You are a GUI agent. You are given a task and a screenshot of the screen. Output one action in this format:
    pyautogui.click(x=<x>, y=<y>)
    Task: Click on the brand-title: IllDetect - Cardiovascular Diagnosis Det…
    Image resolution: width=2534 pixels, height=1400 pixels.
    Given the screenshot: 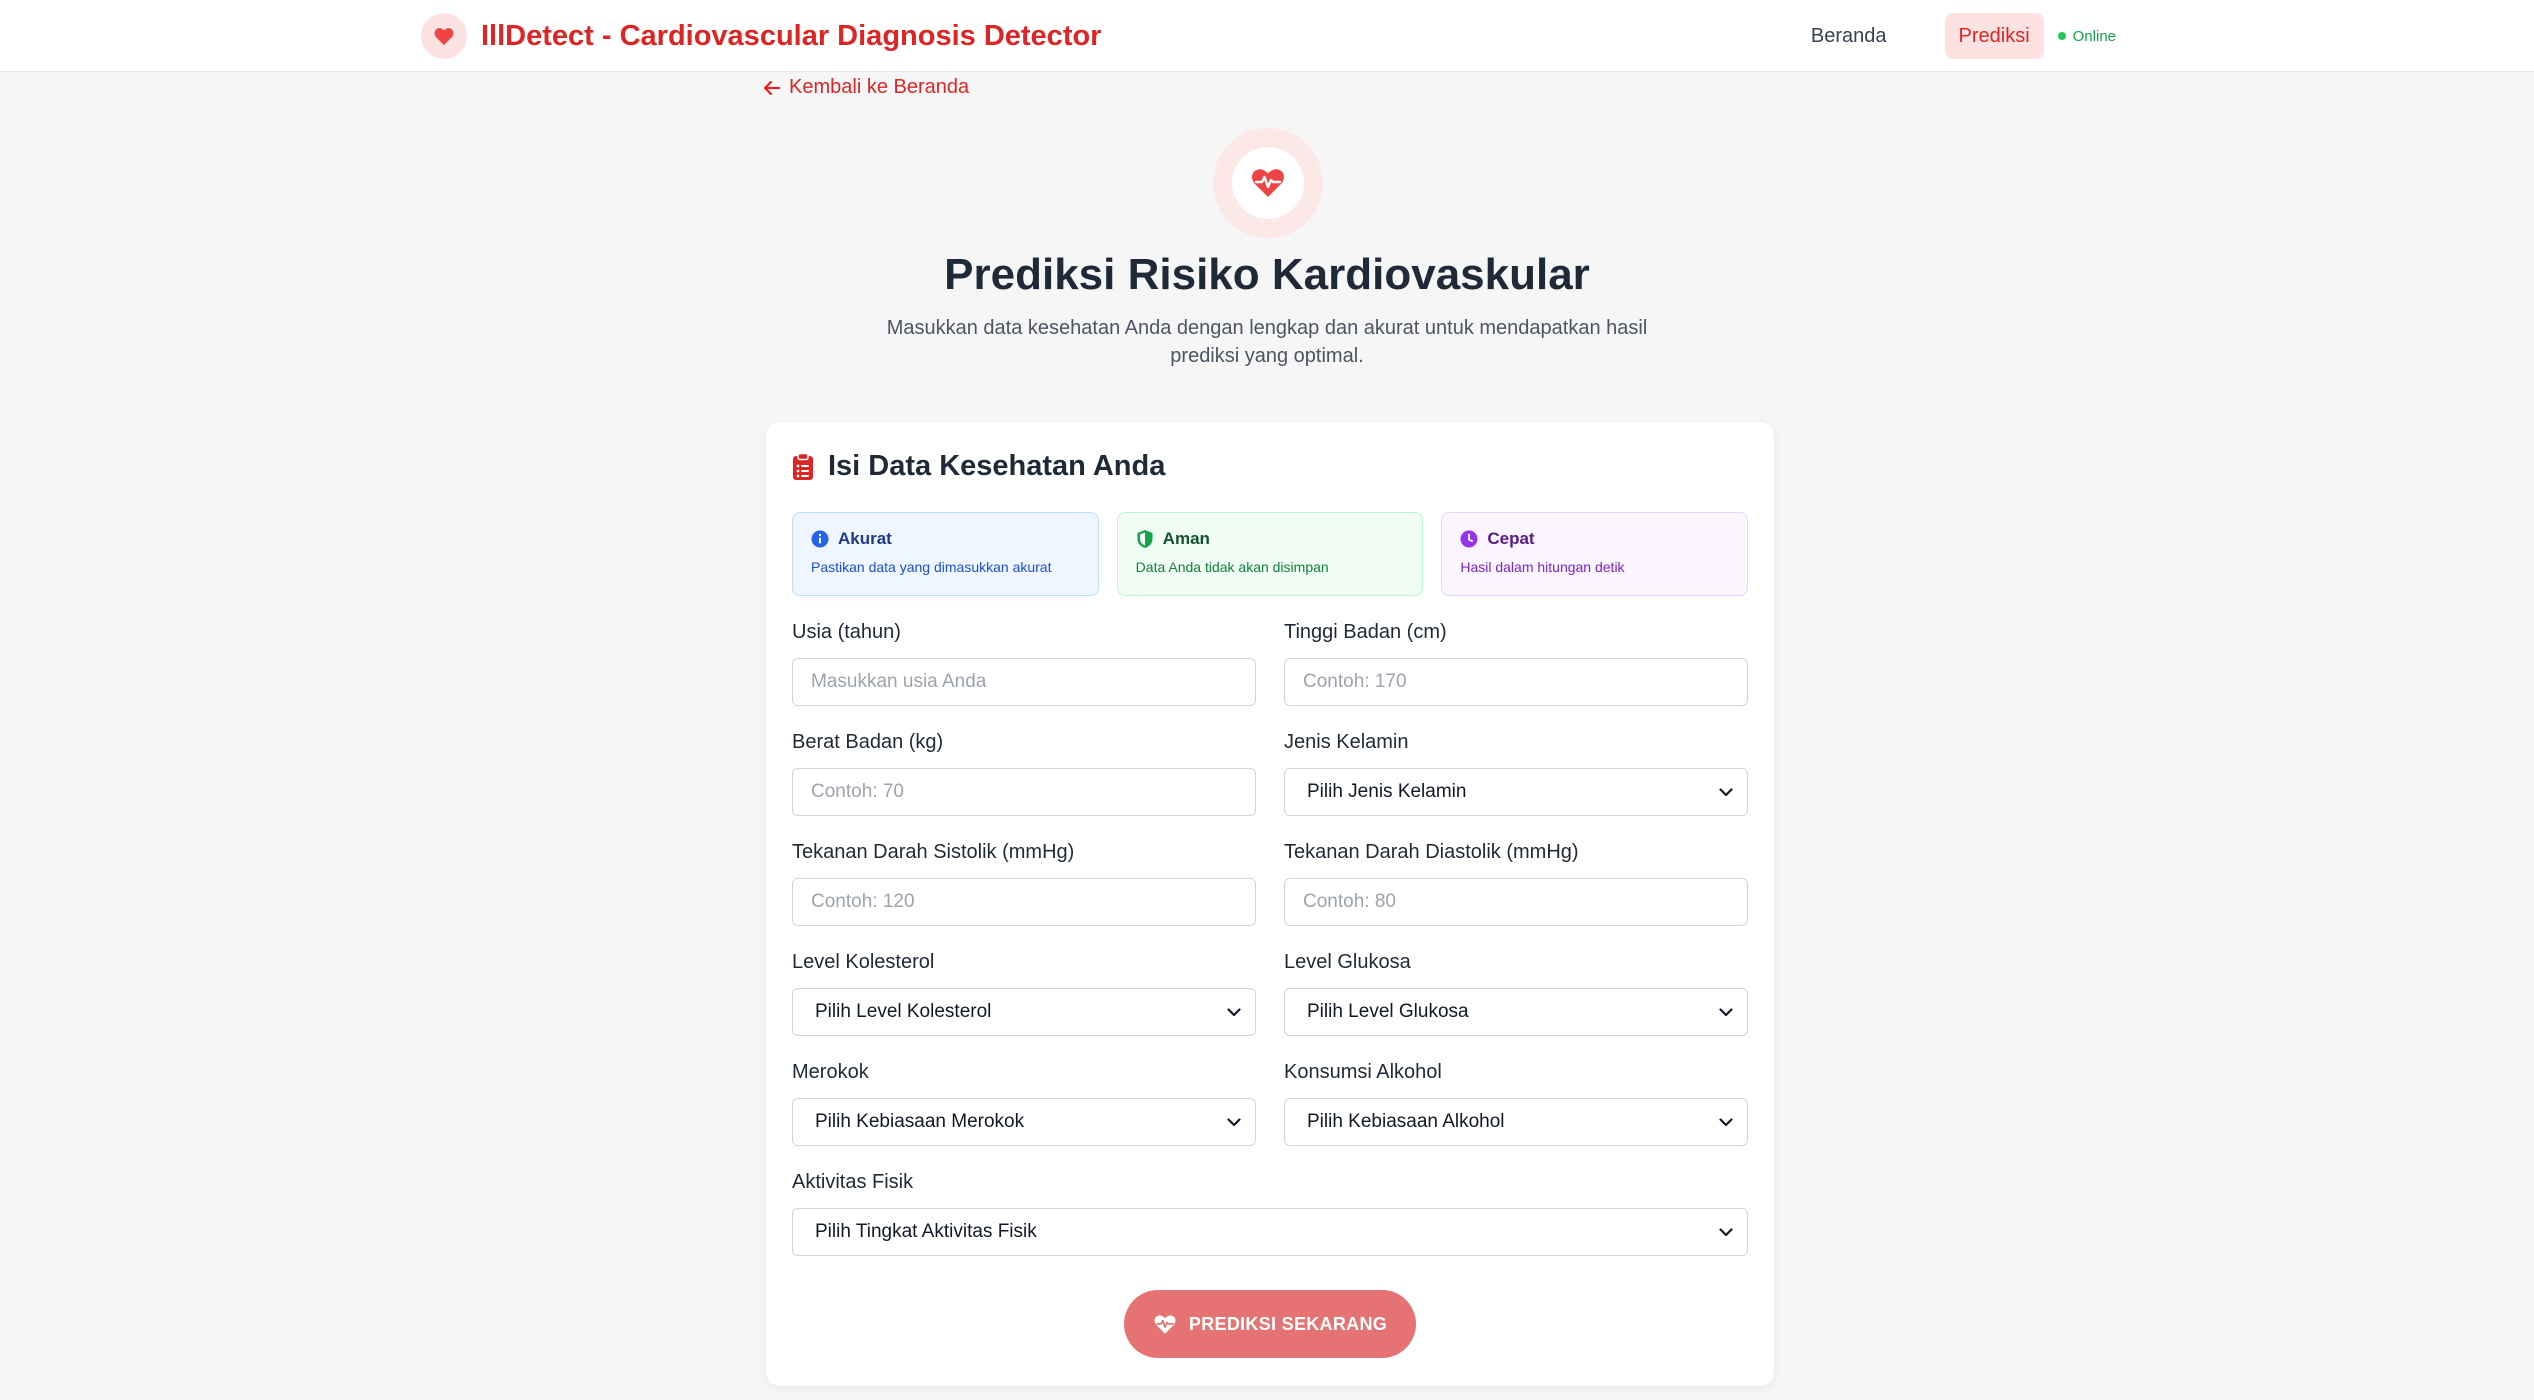 What is the action you would take?
    pyautogui.click(x=791, y=35)
    